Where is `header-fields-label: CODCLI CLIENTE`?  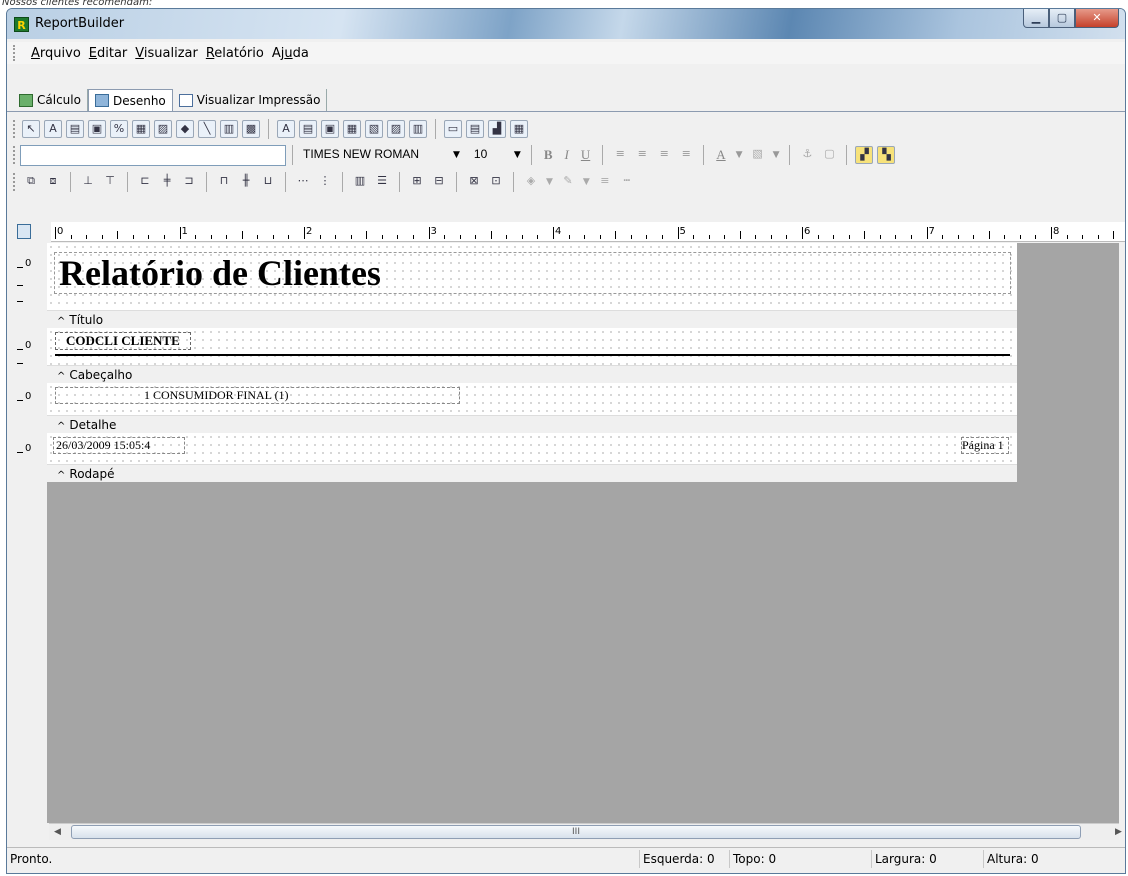
header-fields-label: CODCLI CLIENTE is located at coordinates (123, 341).